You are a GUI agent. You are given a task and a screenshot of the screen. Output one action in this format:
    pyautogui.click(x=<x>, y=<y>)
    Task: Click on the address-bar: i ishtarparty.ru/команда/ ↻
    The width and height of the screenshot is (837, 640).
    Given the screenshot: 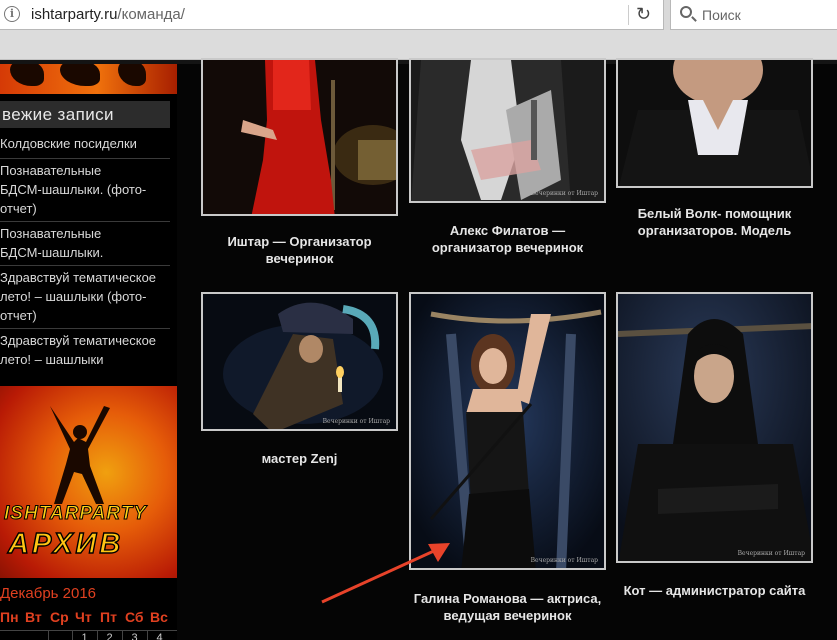 What is the action you would take?
    pyautogui.click(x=332, y=15)
    